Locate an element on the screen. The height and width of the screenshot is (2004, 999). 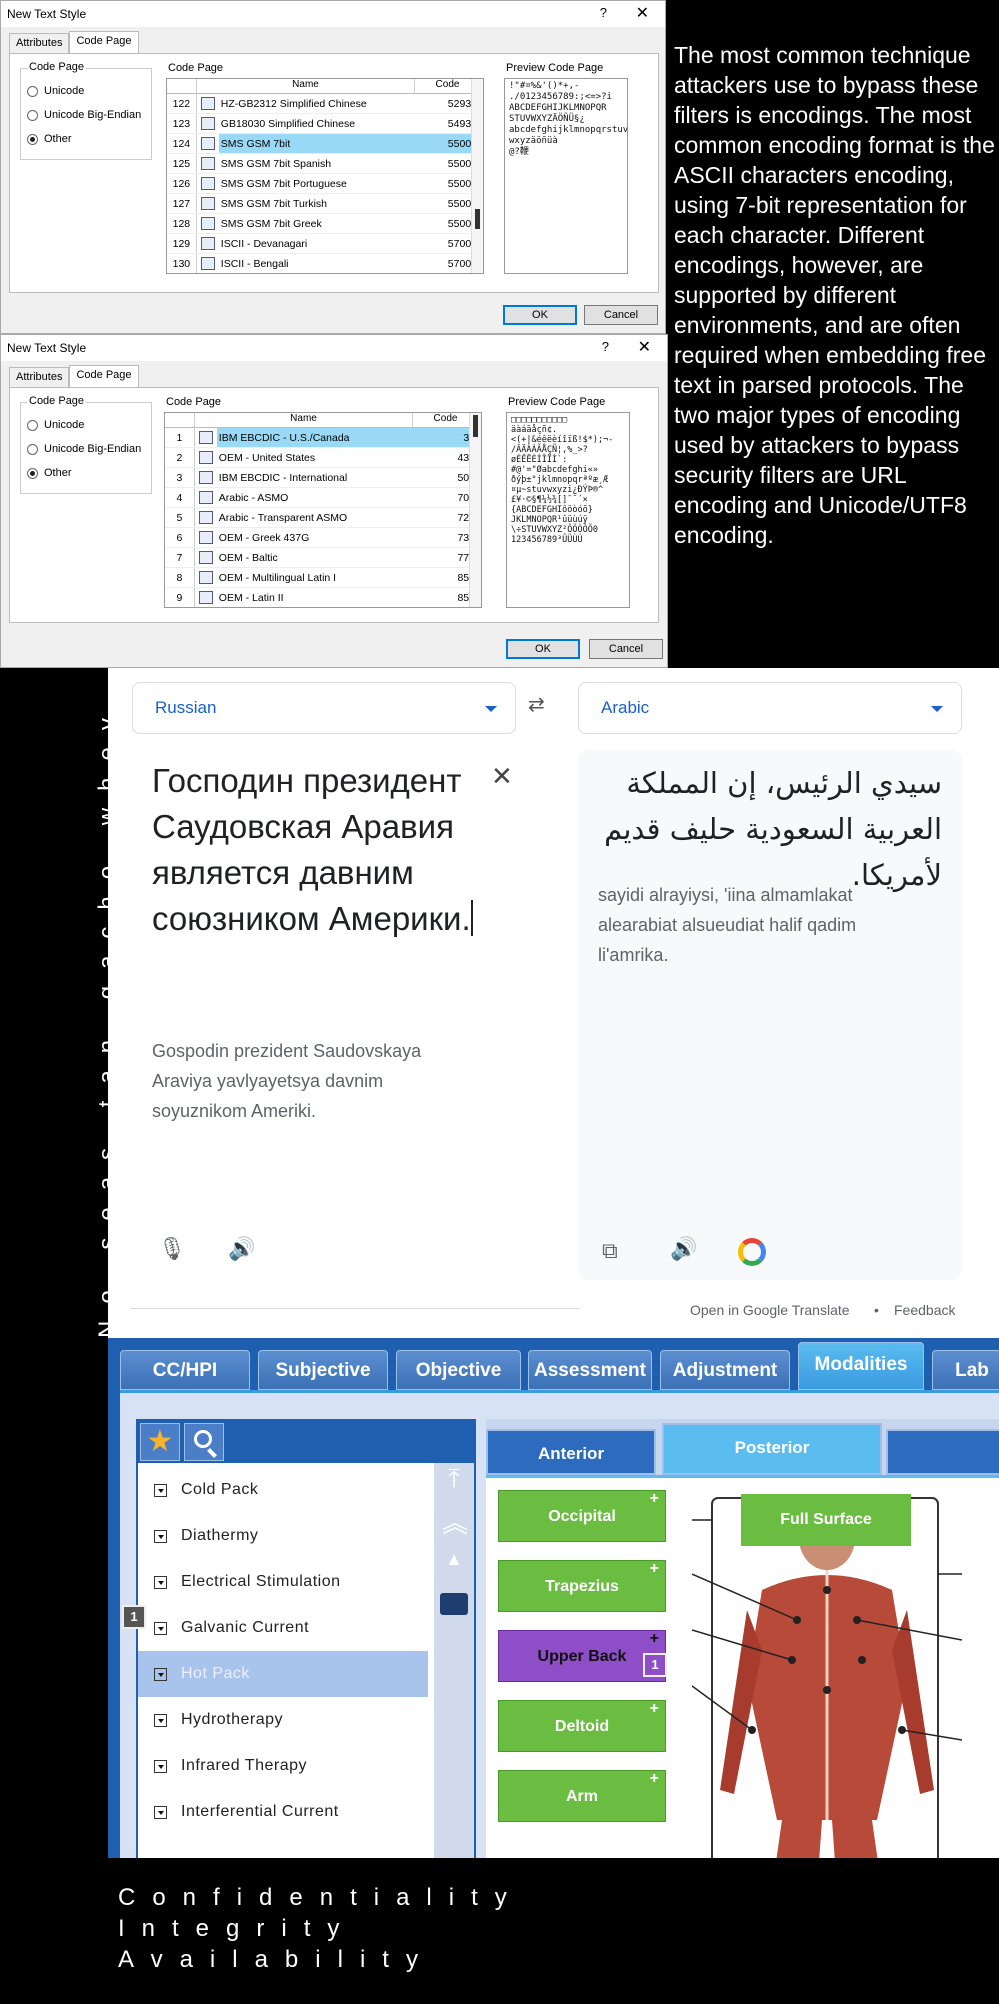
region-button: Deltoid + is located at coordinates (582, 1726).